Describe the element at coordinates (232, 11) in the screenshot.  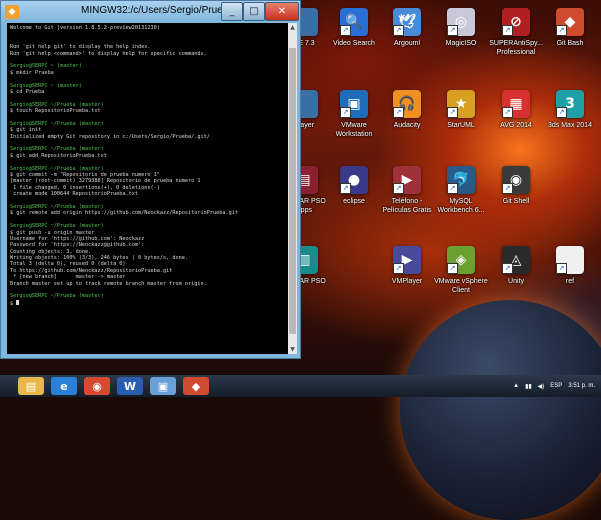
I see `minimize-button: _` at that location.